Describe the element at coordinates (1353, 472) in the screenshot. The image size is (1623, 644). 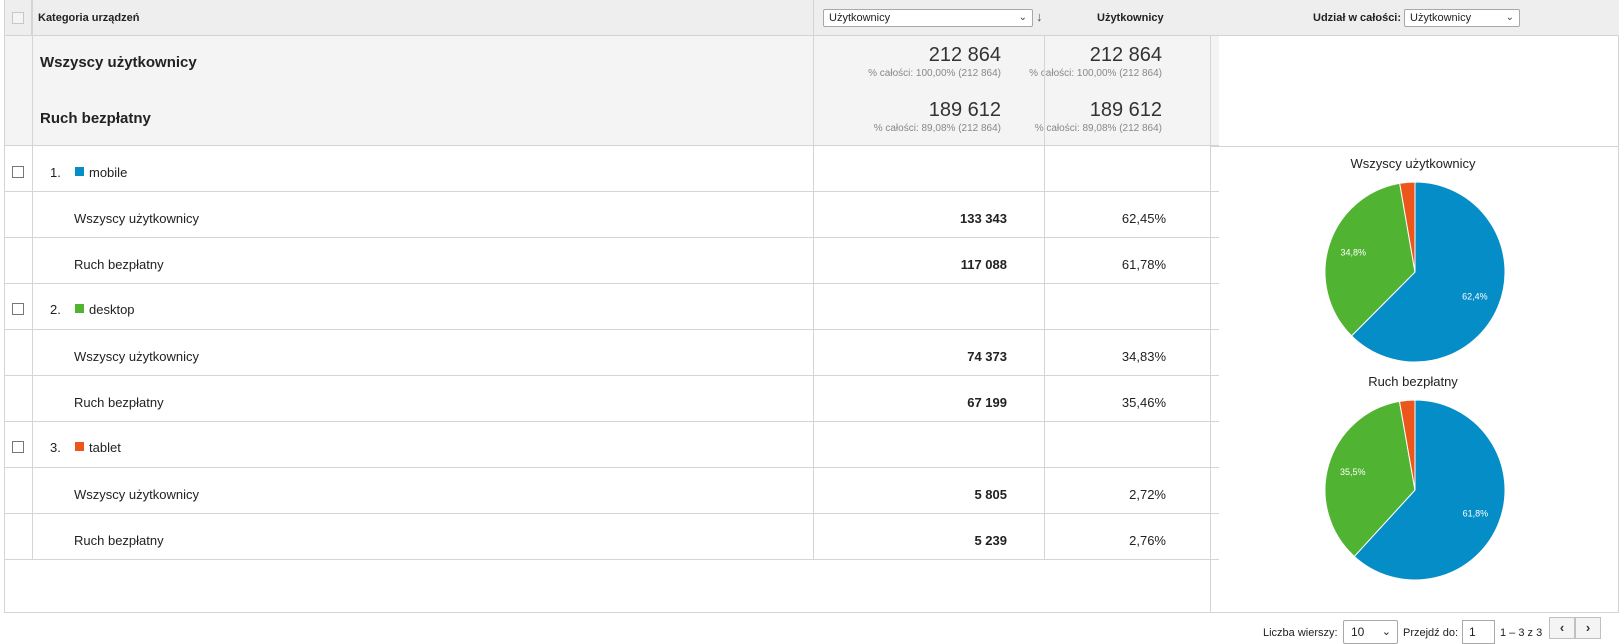
I see `pie-data-label: 35,5%` at that location.